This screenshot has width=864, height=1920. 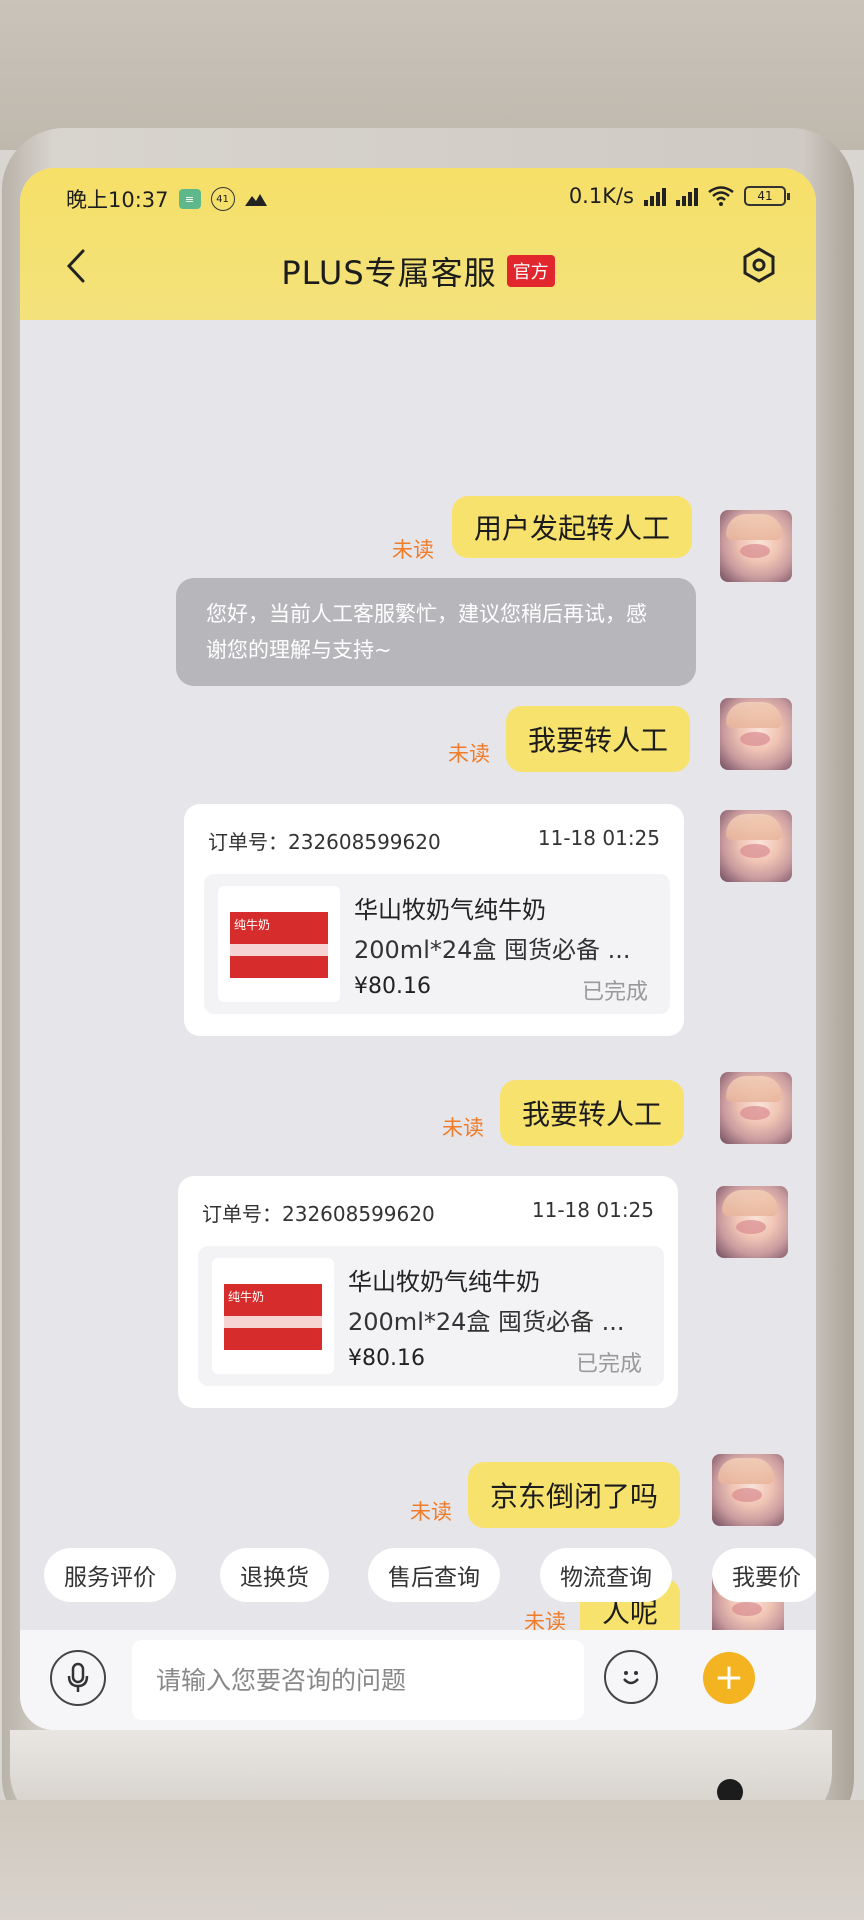 What do you see at coordinates (530, 271) in the screenshot?
I see `official-badge: 官方` at bounding box center [530, 271].